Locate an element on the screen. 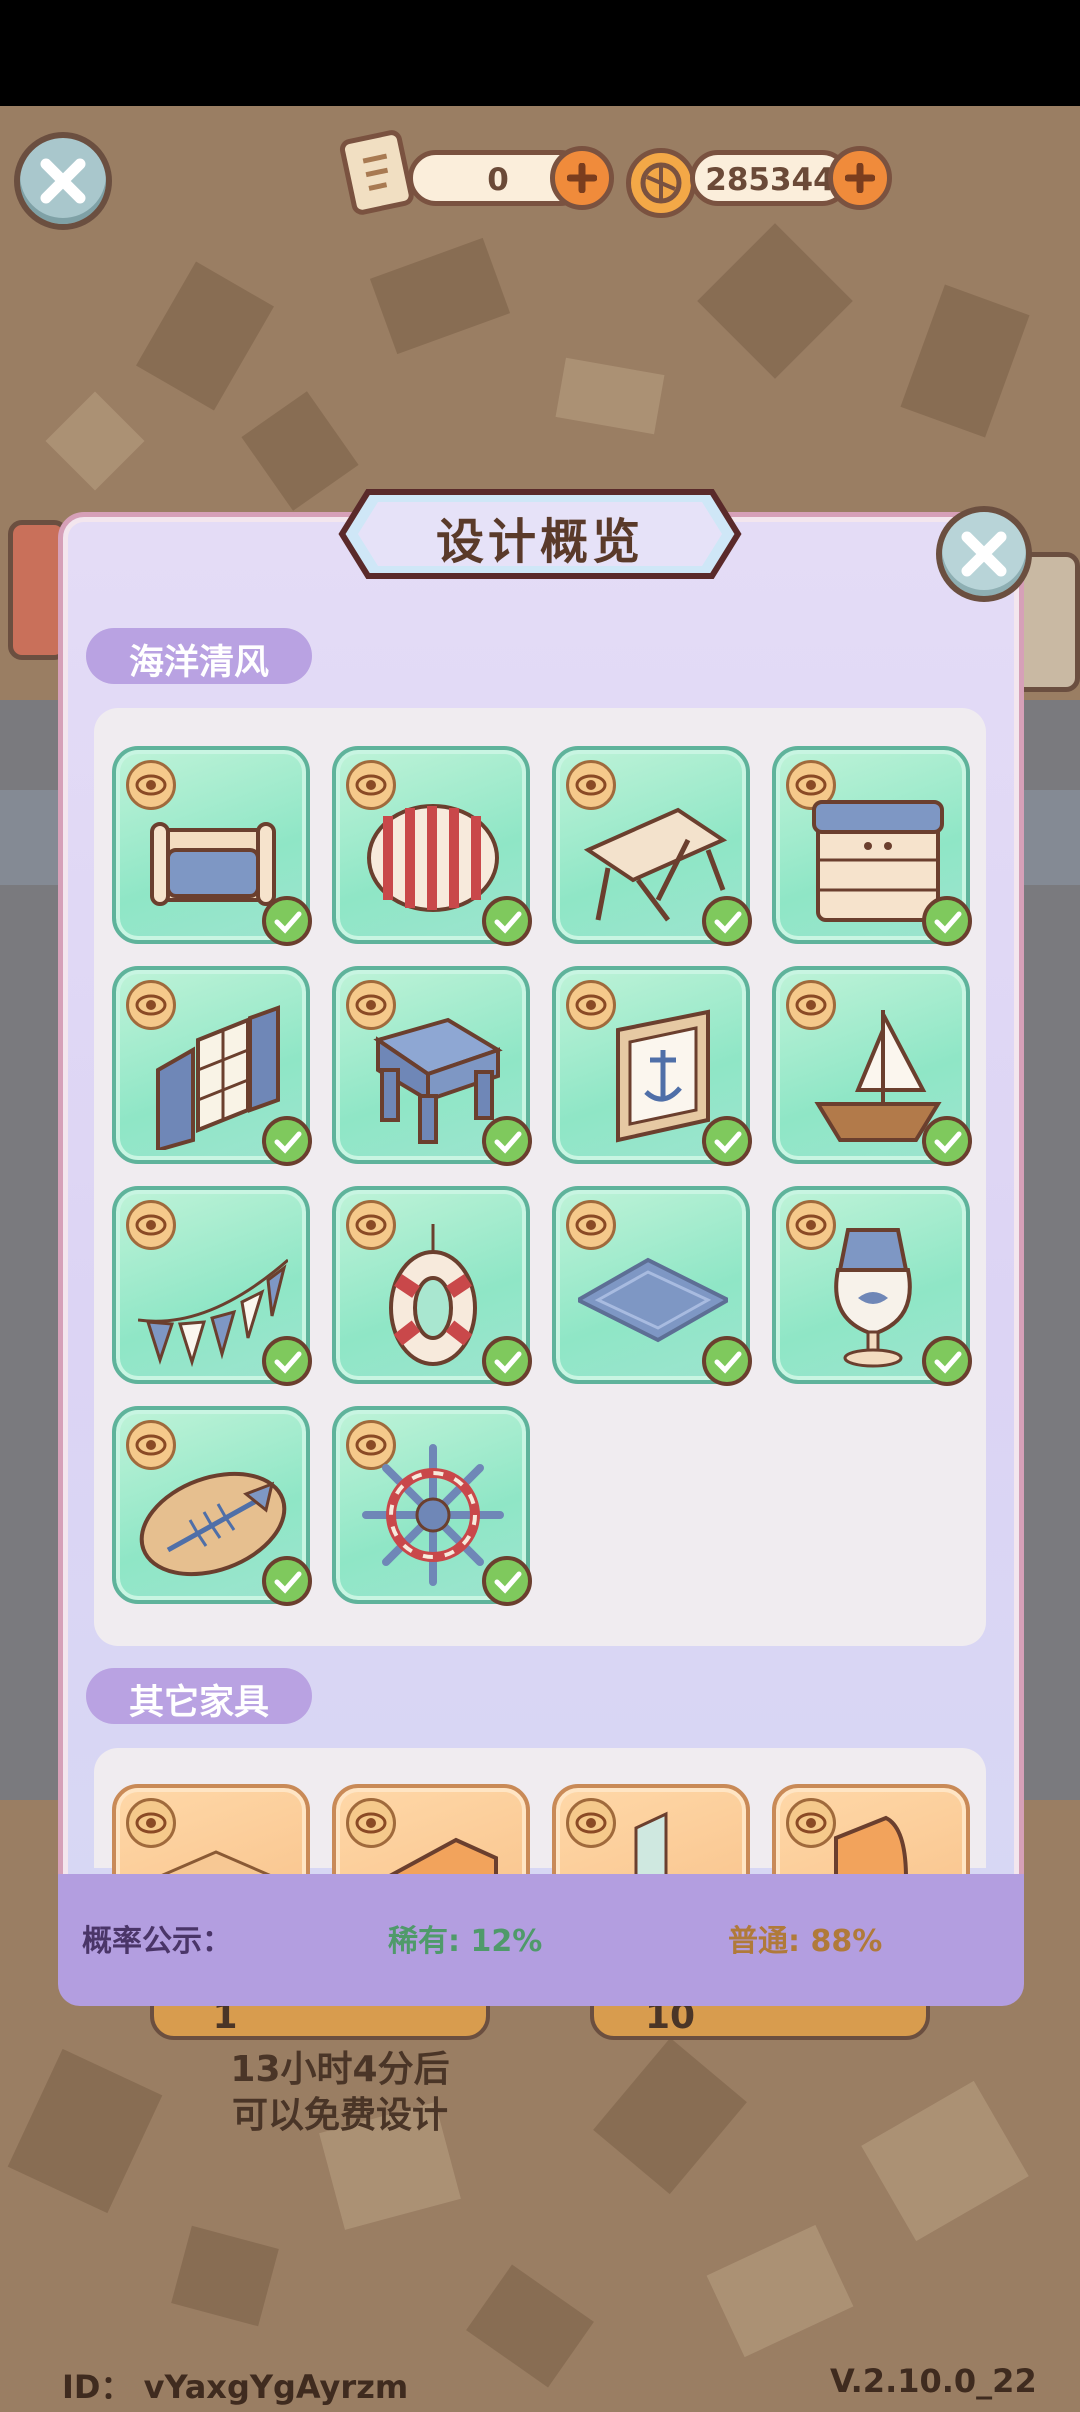 Image resolution: width=1080 pixels, height=2412 pixels. item-card-sailboat is located at coordinates (872, 1066).